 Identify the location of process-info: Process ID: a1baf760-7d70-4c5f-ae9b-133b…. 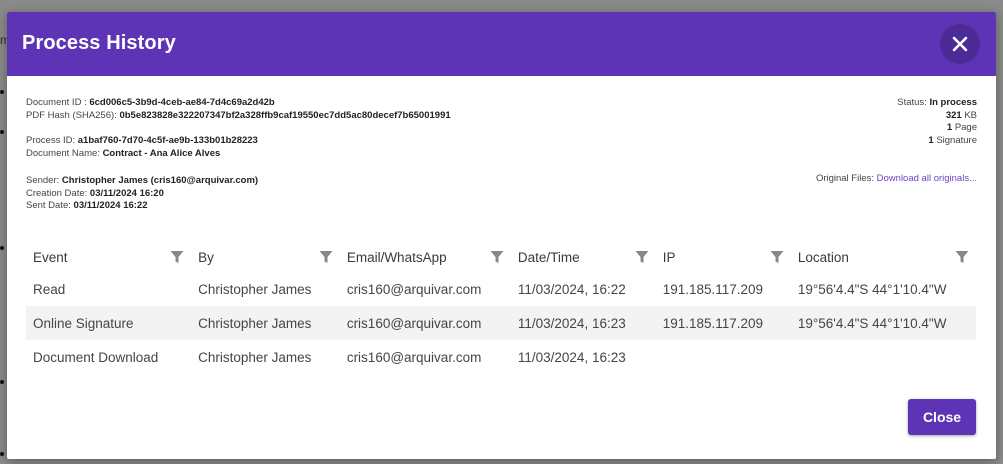
(142, 147).